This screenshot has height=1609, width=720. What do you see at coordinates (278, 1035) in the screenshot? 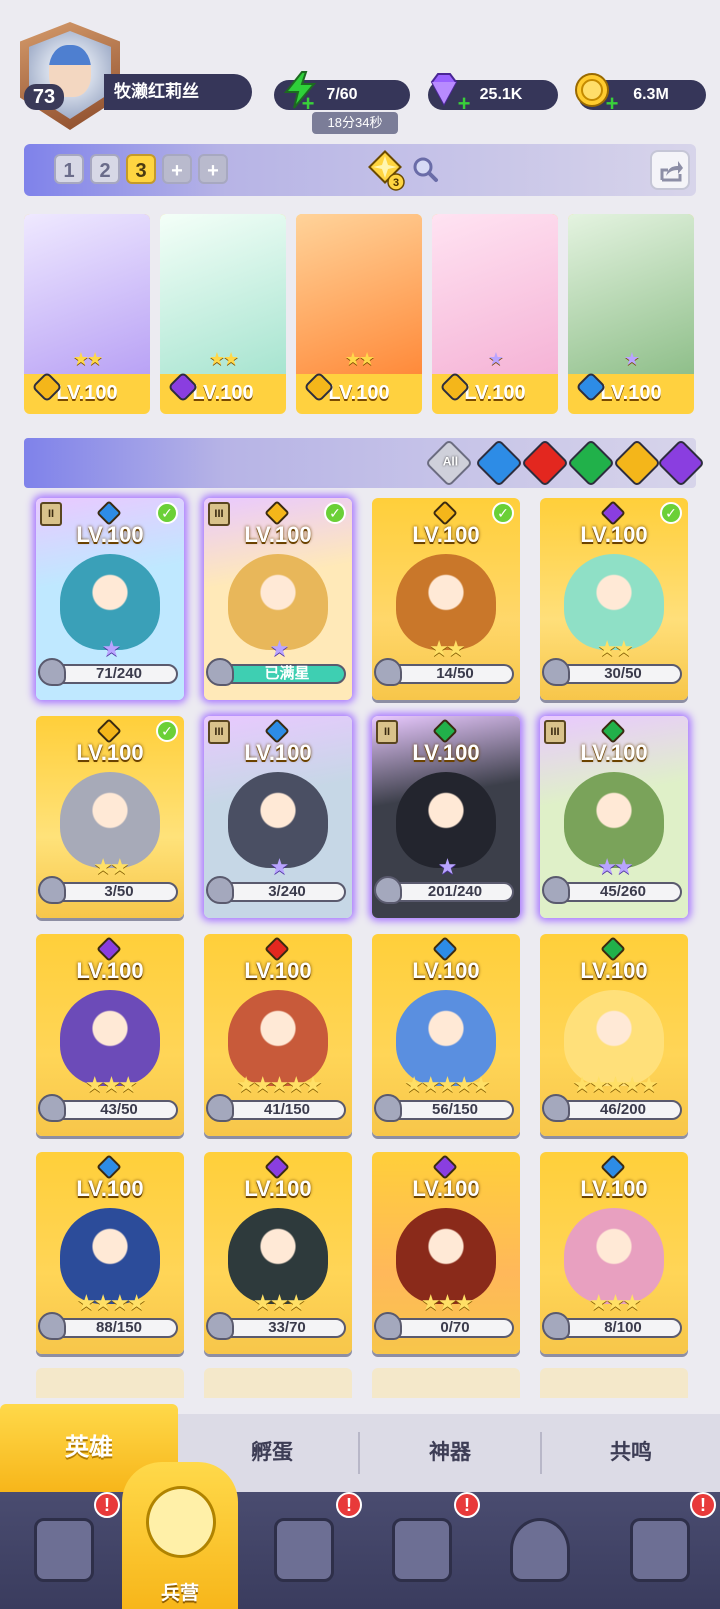
I see `hero-card: LV.100 ★★★★★ 41/150` at bounding box center [278, 1035].